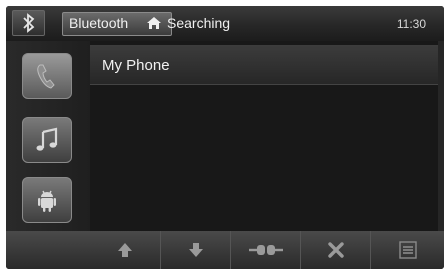 The height and width of the screenshot is (269, 446). I want to click on sidebar-item-phone, so click(47, 76).